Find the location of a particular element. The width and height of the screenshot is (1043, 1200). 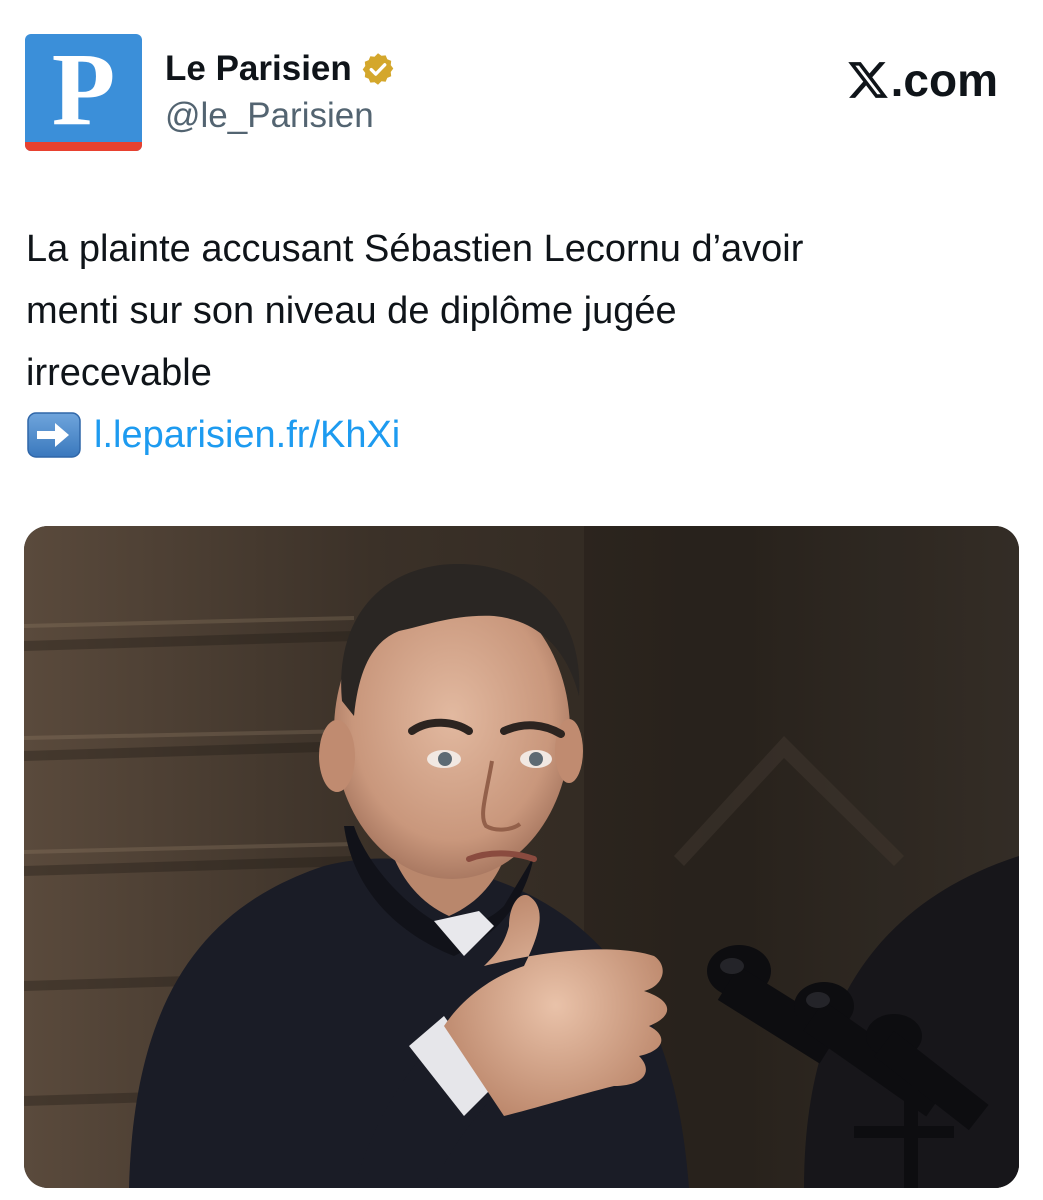

tweet-text-line: irrecevable is located at coordinates (119, 373).